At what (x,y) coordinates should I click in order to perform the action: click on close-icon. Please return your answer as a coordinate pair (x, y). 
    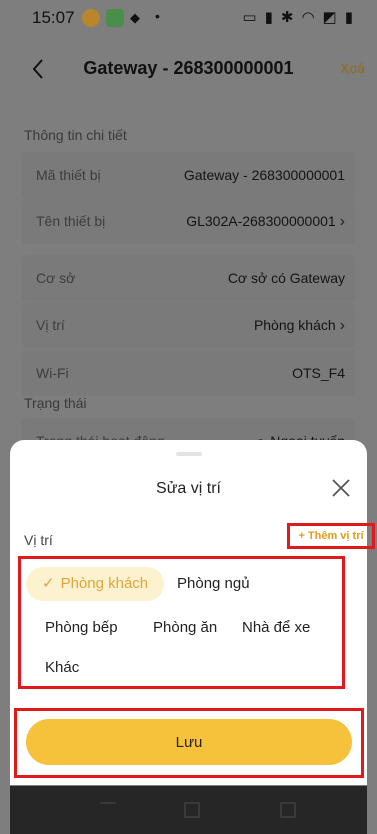
    Looking at the image, I should click on (341, 488).